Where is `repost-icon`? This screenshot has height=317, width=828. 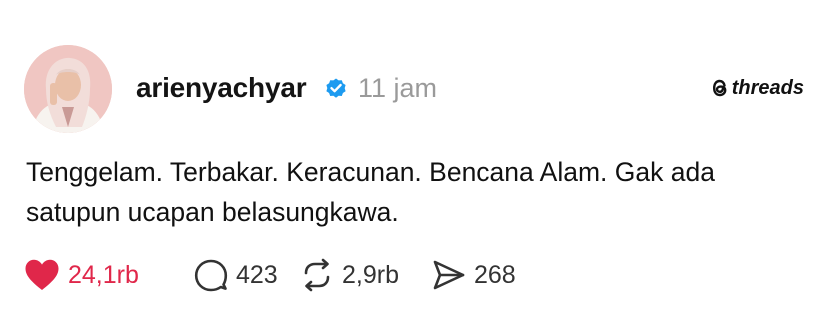 repost-icon is located at coordinates (317, 275).